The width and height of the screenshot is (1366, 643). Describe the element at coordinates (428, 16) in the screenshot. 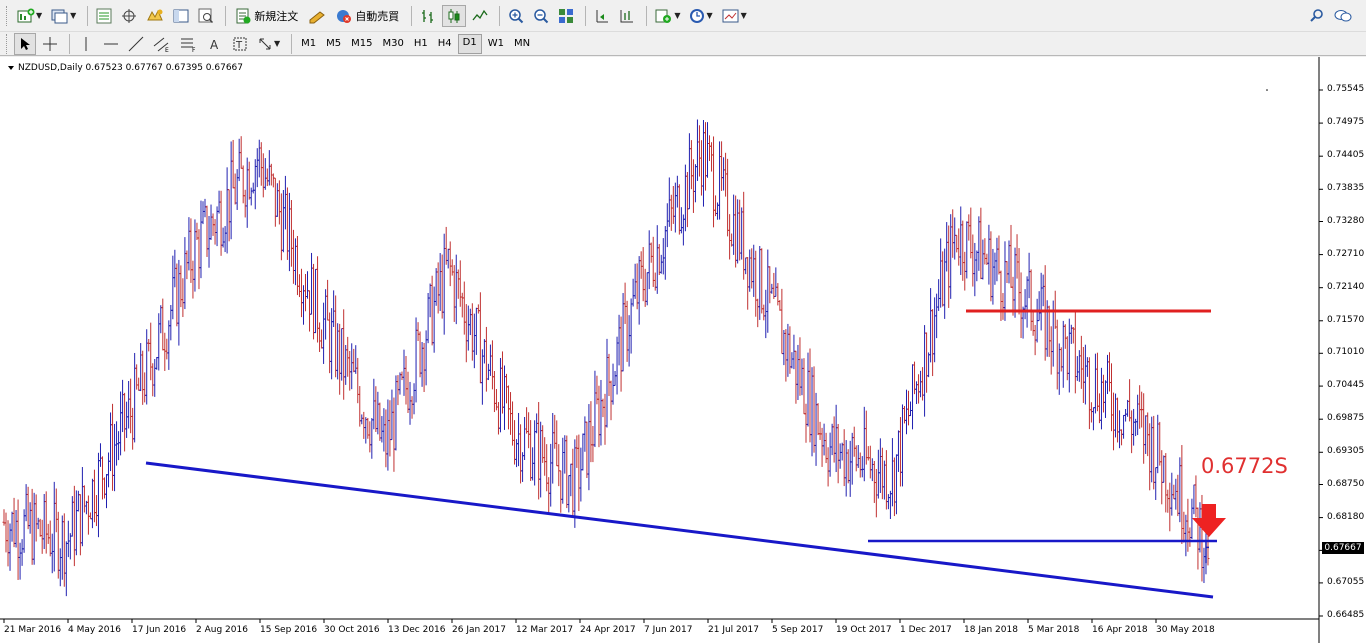

I see `bar-chart-icon` at that location.